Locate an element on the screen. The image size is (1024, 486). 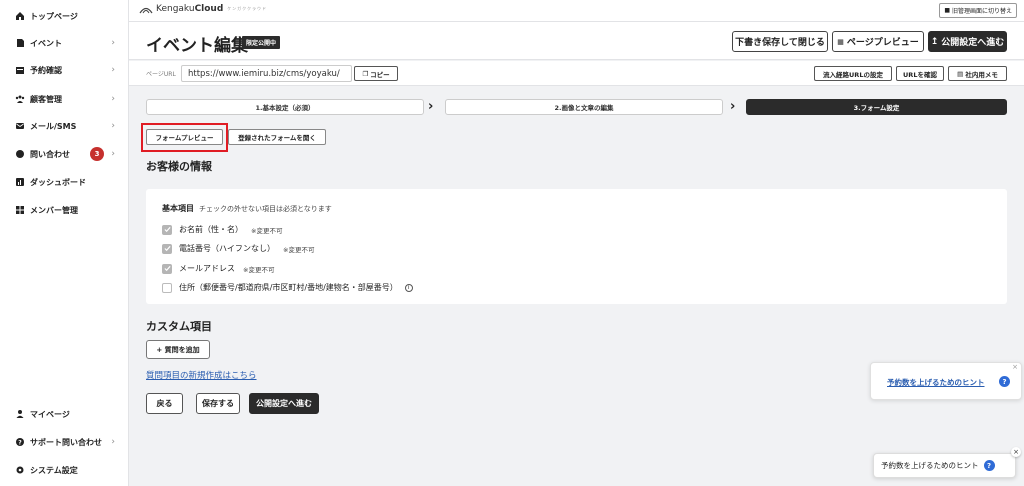
highlight-box is located at coordinates (184, 137).